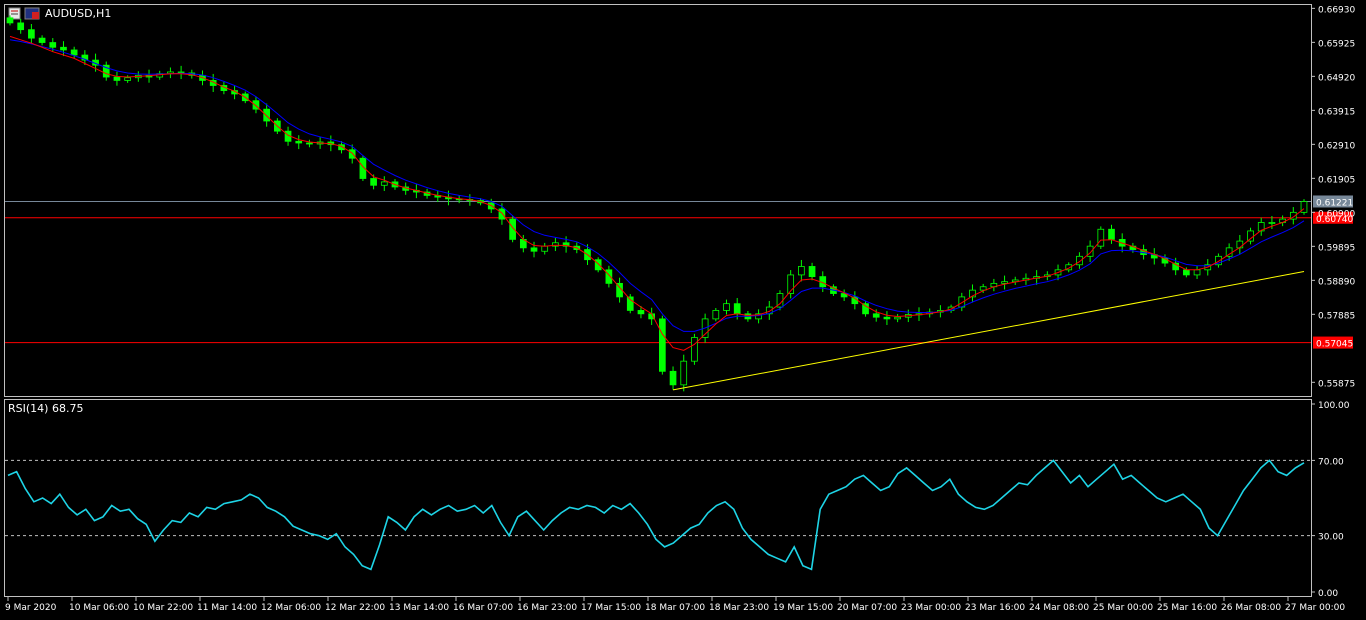 The width and height of the screenshot is (1366, 620). What do you see at coordinates (78, 13) in the screenshot?
I see `symbol-title: AUDUSD,H1` at bounding box center [78, 13].